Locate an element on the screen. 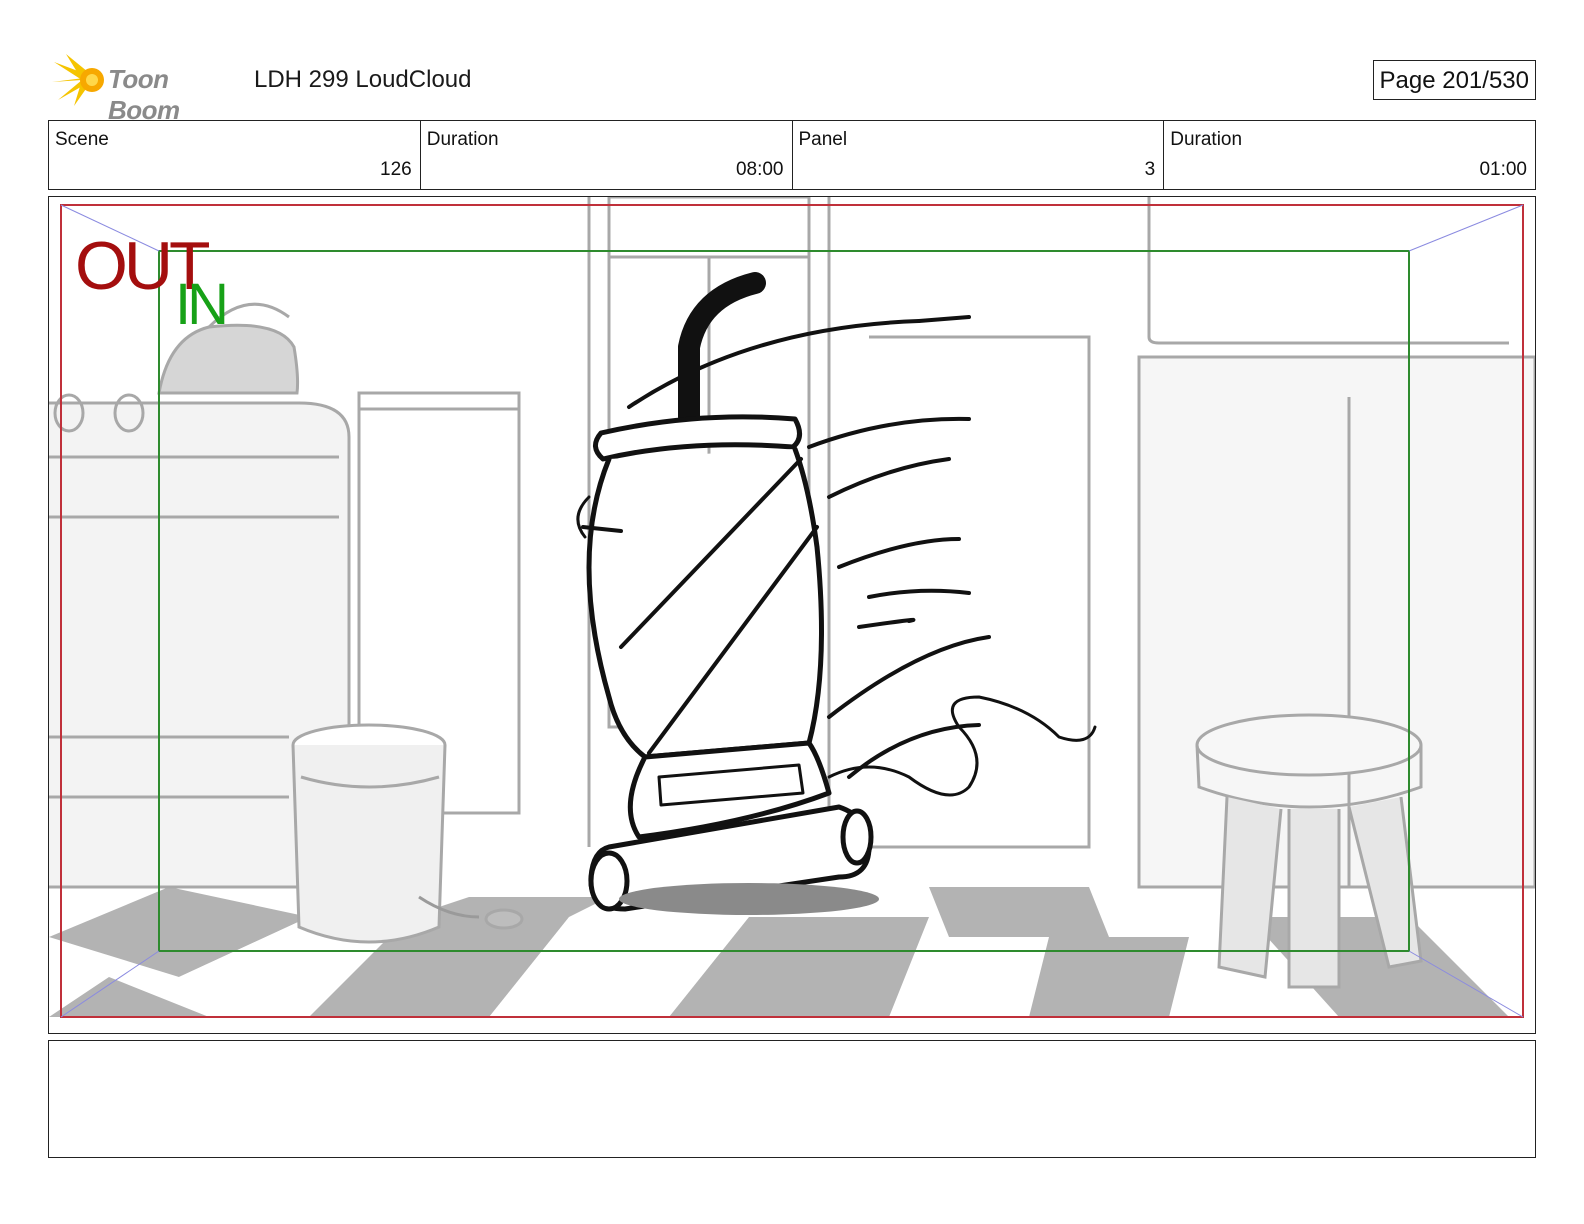 The image size is (1584, 1224). trash-bin is located at coordinates (369, 833).